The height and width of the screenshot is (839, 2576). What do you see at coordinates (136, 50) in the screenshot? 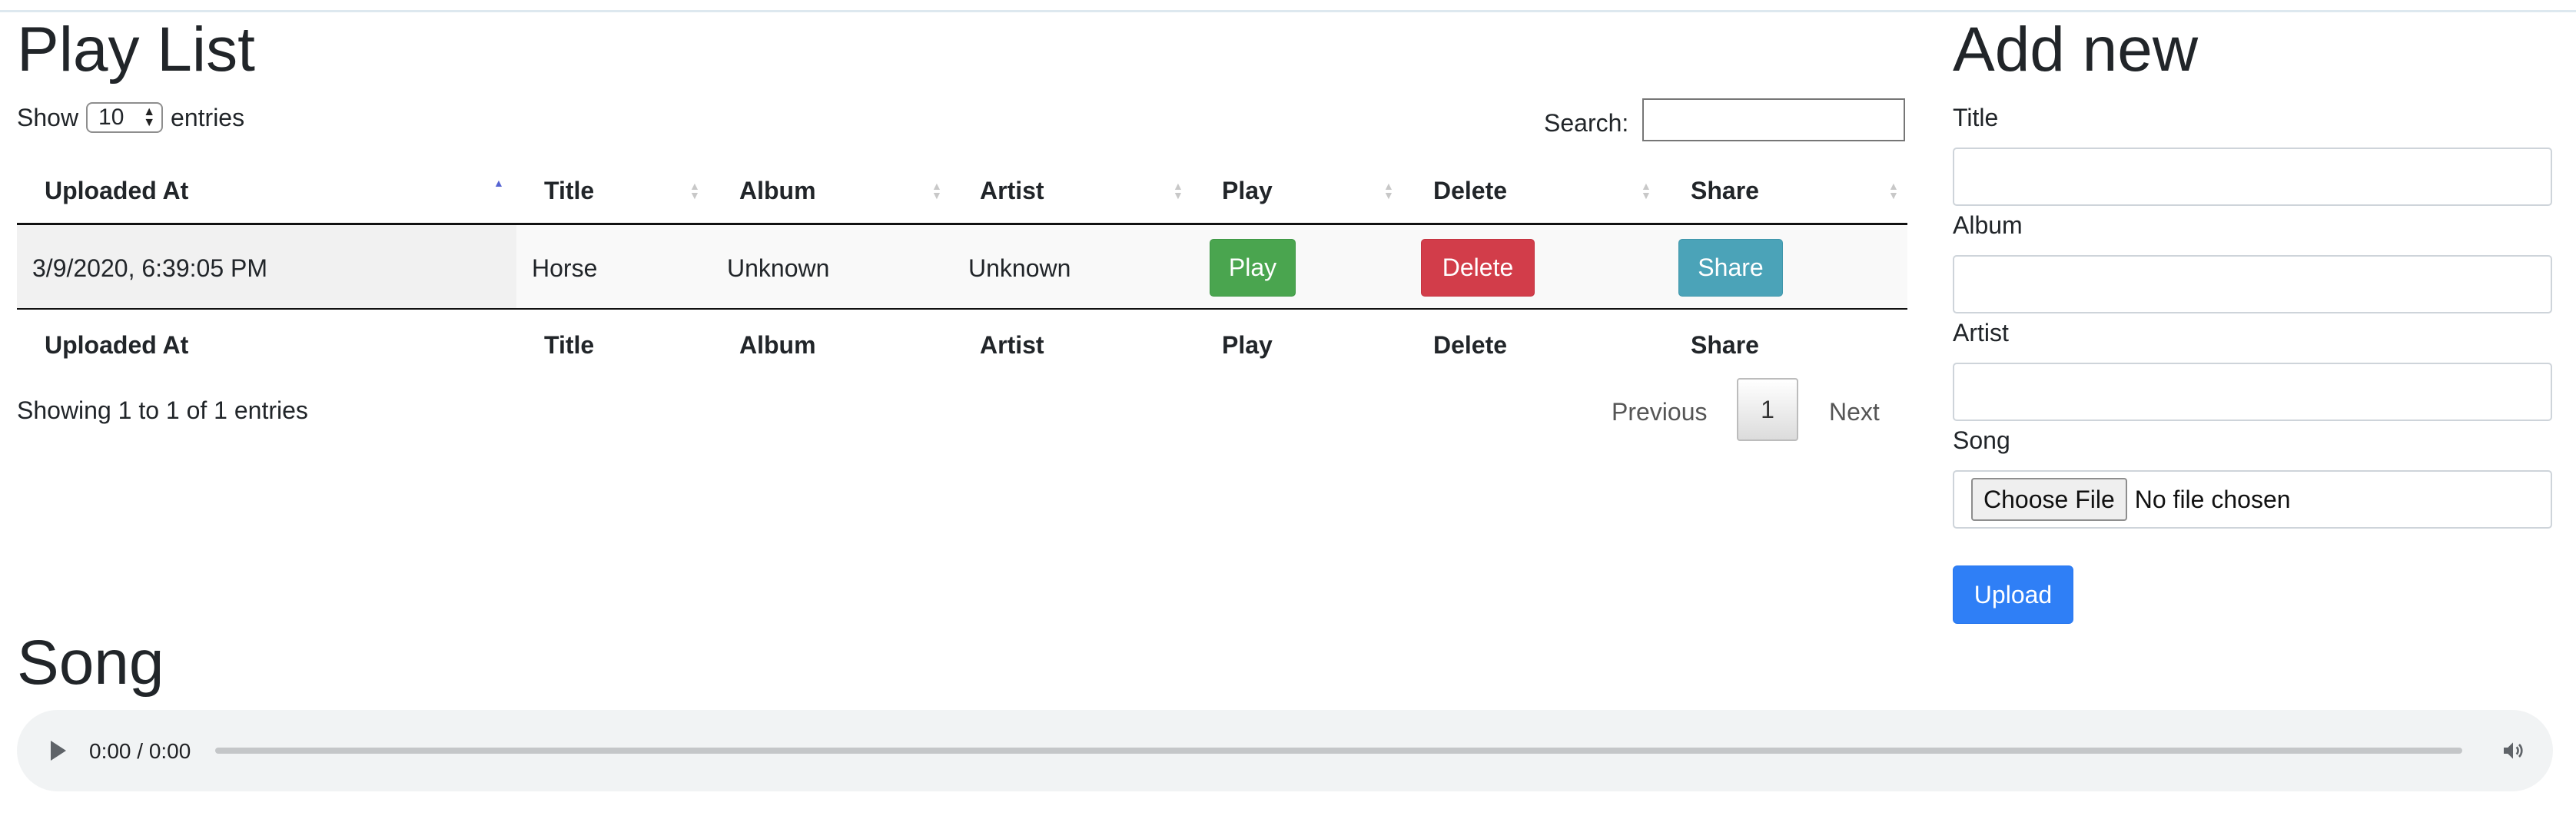
I see `playlist-heading: Play List` at bounding box center [136, 50].